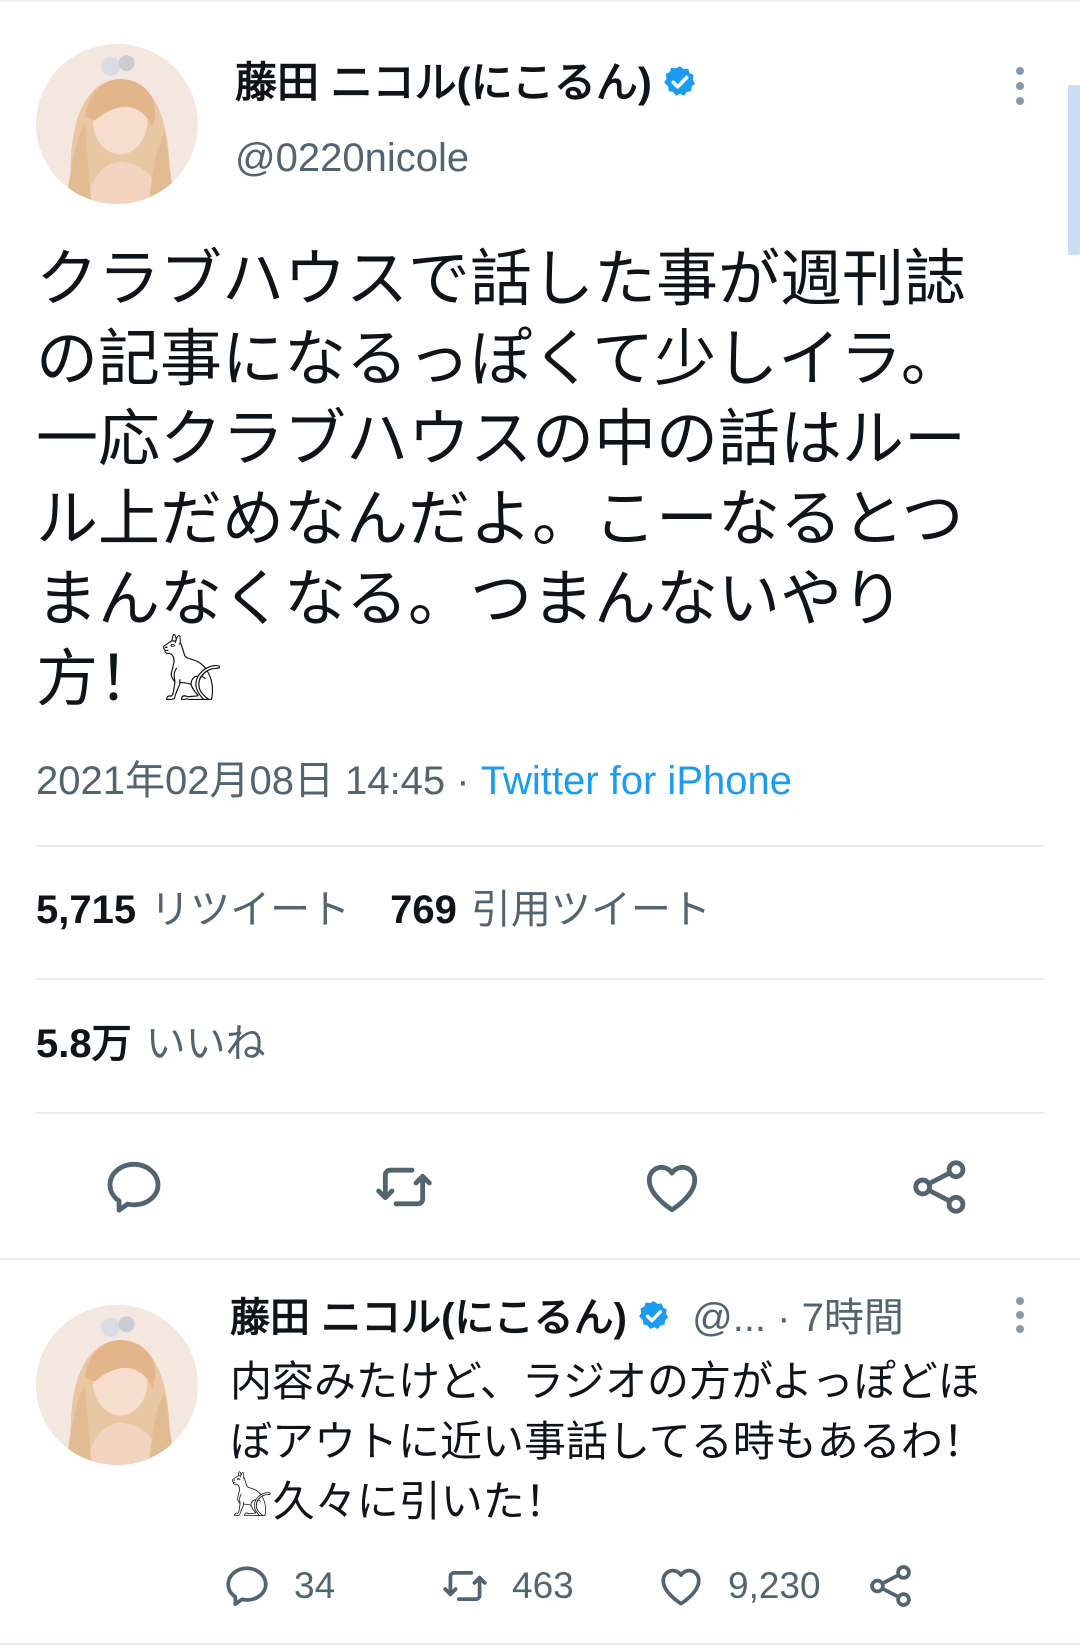  I want to click on scrollbar, so click(1074, 170).